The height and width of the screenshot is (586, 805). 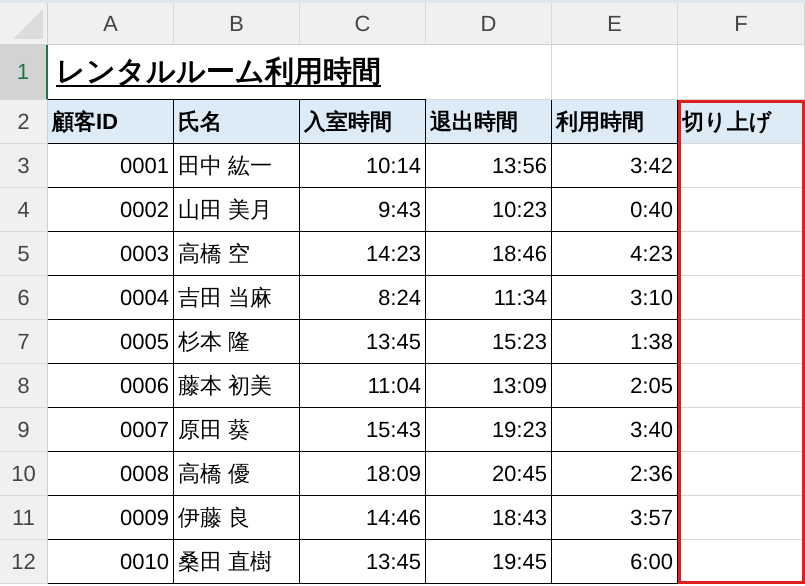 I want to click on table-cell: 吉田 当麻, so click(x=237, y=298).